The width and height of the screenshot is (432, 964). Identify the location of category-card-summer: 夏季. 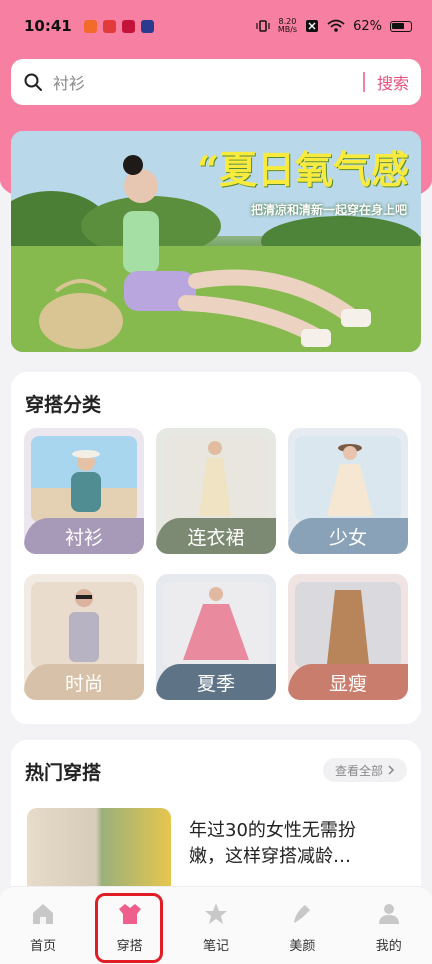
(216, 637).